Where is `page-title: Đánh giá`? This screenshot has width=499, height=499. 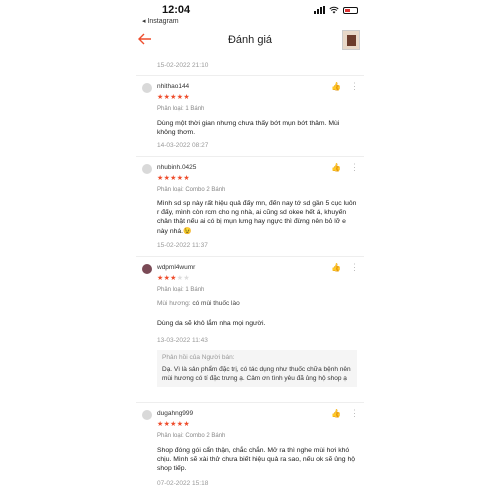 page-title: Đánh giá is located at coordinates (250, 40).